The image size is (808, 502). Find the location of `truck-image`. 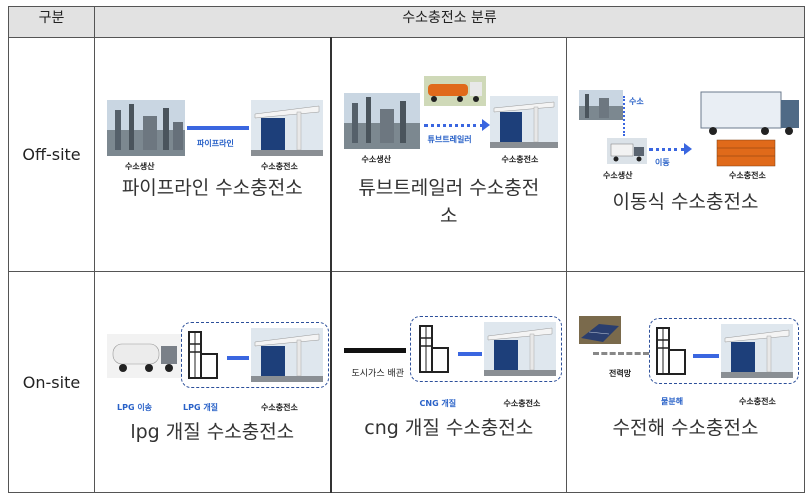

truck-image is located at coordinates (627, 151).